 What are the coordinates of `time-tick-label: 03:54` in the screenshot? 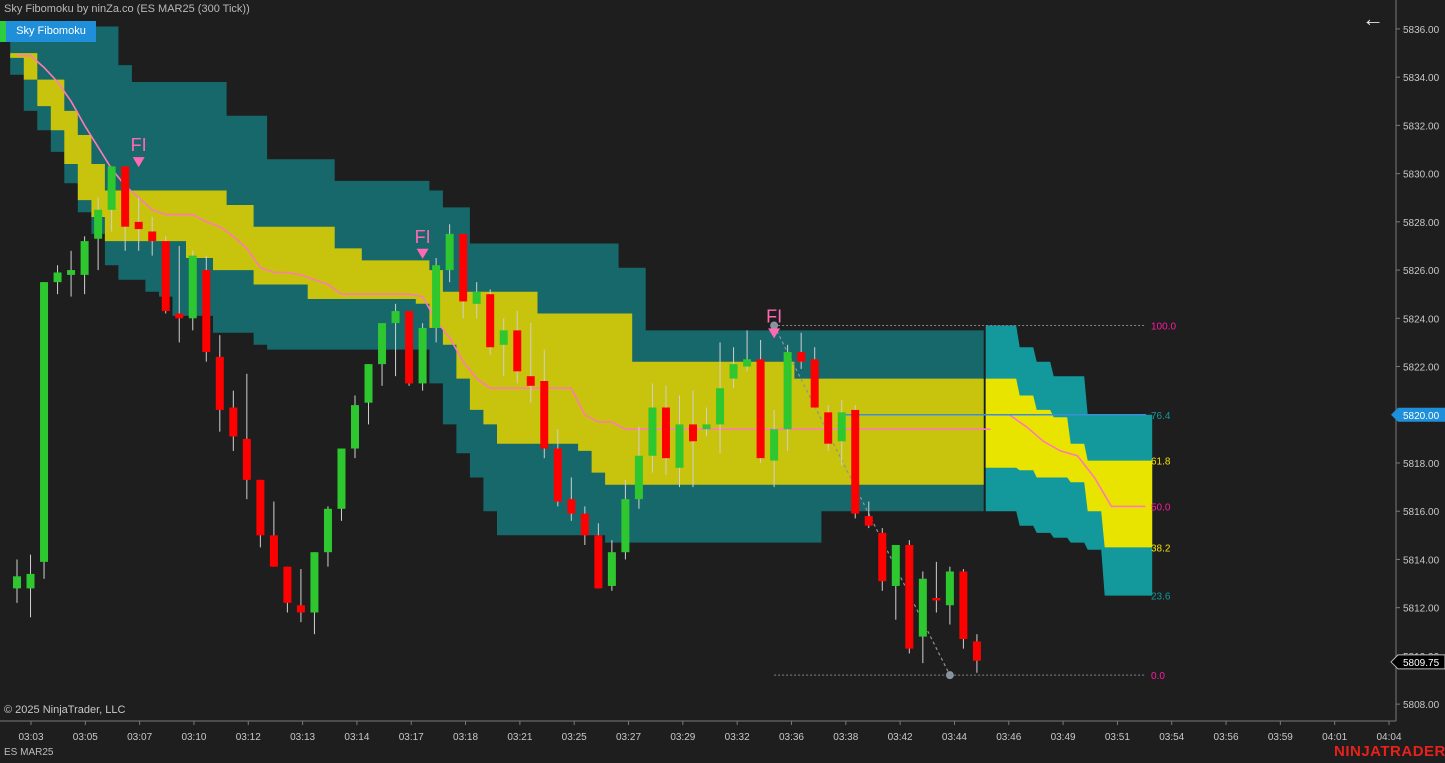 It's located at (1171, 737).